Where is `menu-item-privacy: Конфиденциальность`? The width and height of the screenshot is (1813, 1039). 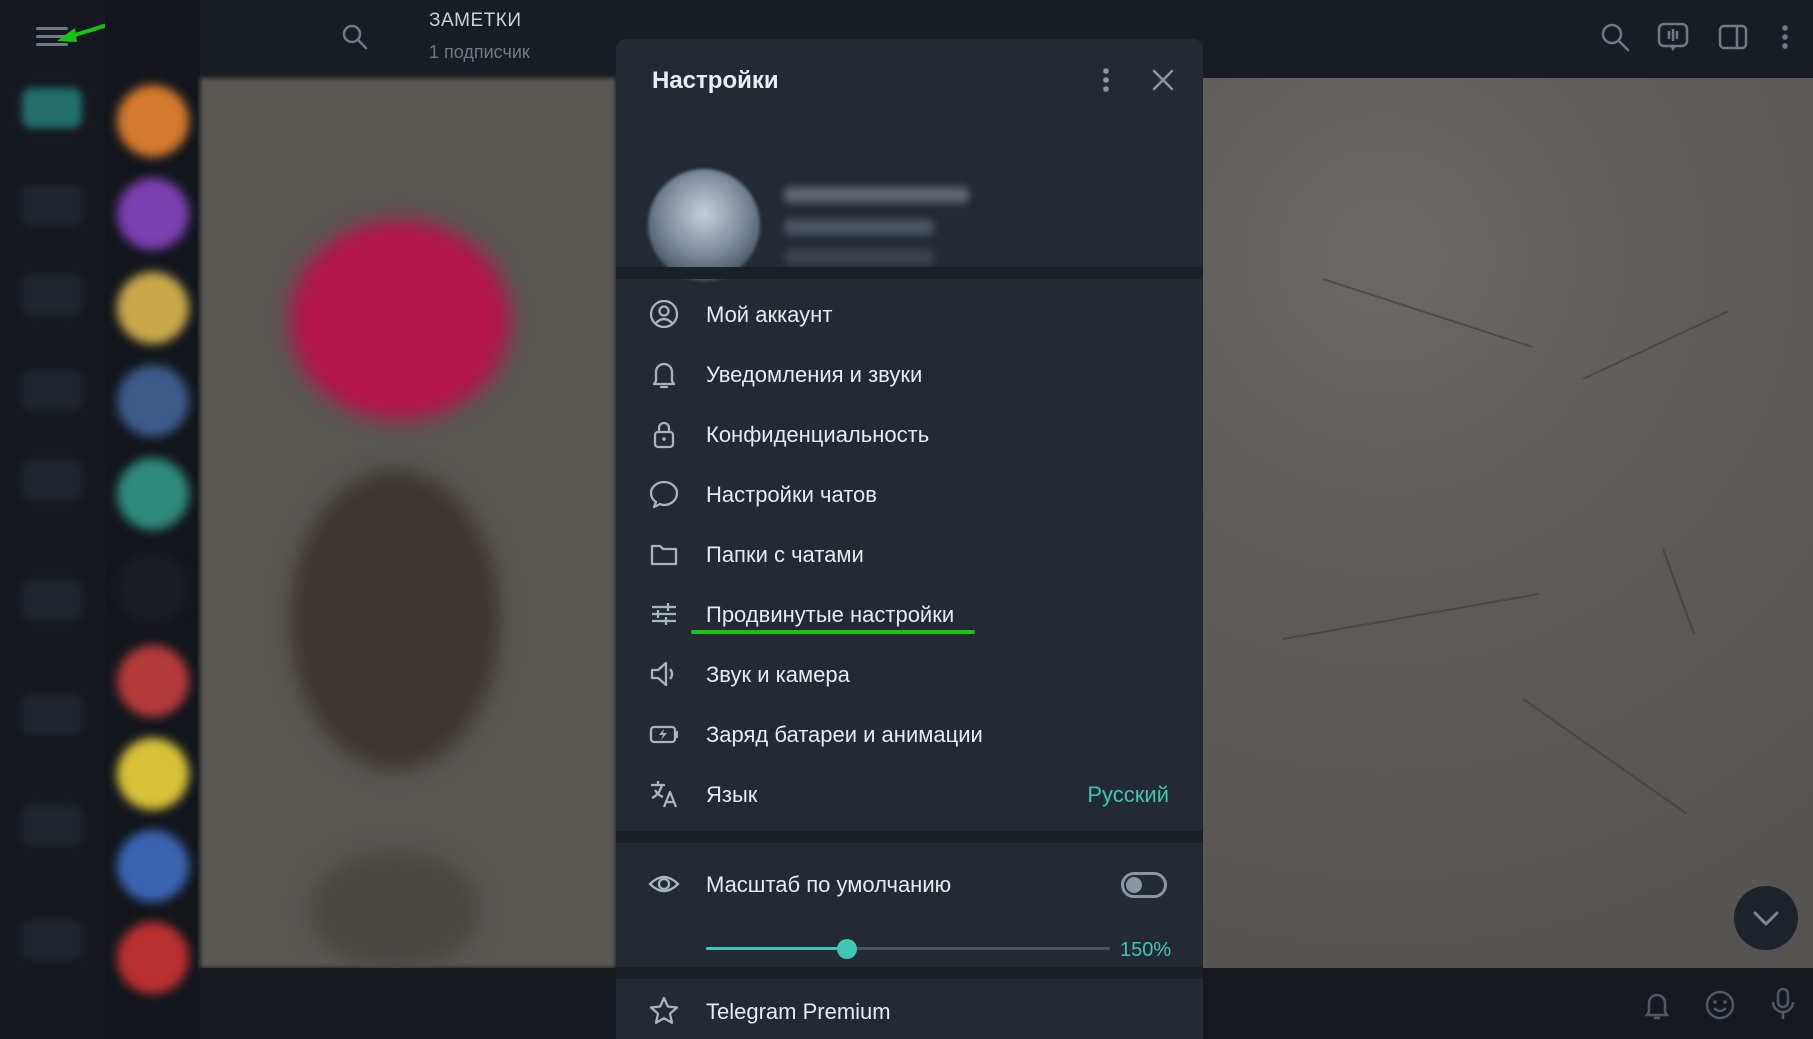 menu-item-privacy: Конфиденциальность is located at coordinates (909, 434).